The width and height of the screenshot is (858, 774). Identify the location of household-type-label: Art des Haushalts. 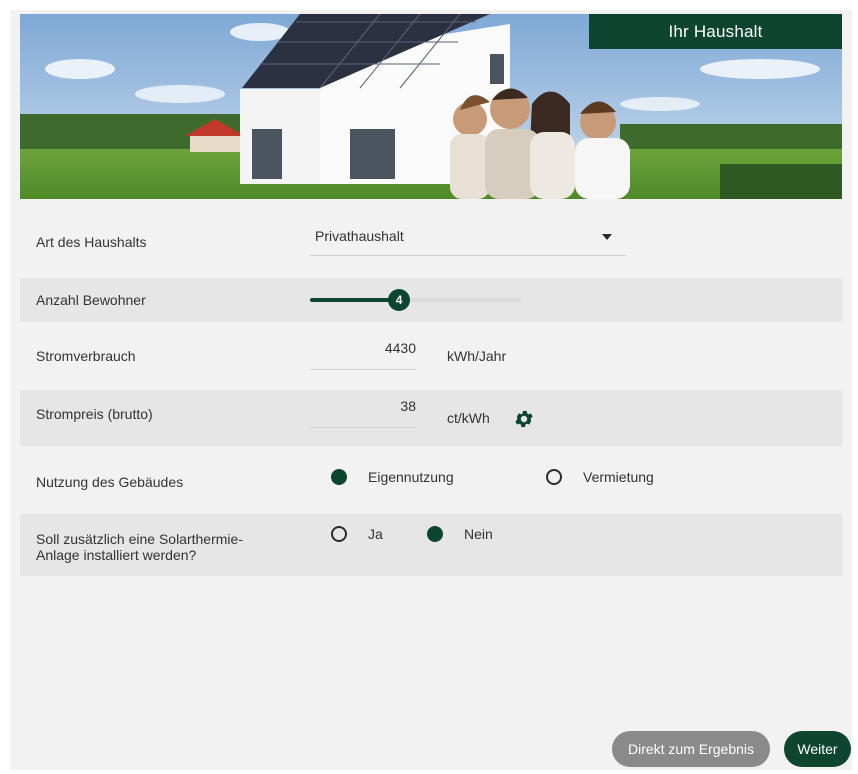
(91, 242).